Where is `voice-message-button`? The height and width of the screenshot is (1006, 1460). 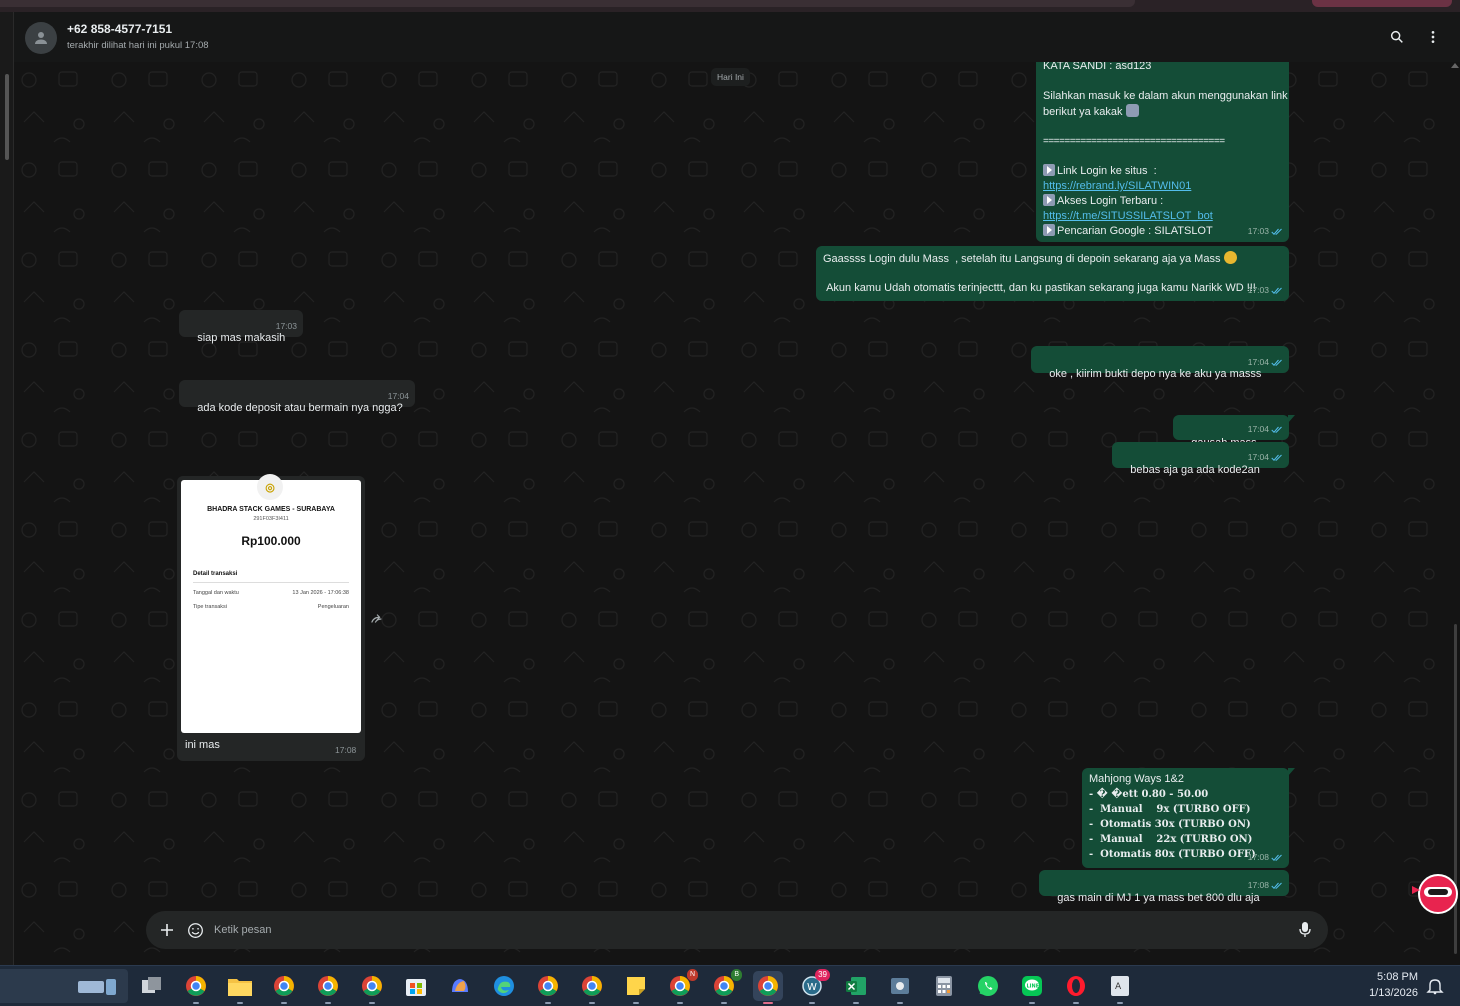 voice-message-button is located at coordinates (1305, 930).